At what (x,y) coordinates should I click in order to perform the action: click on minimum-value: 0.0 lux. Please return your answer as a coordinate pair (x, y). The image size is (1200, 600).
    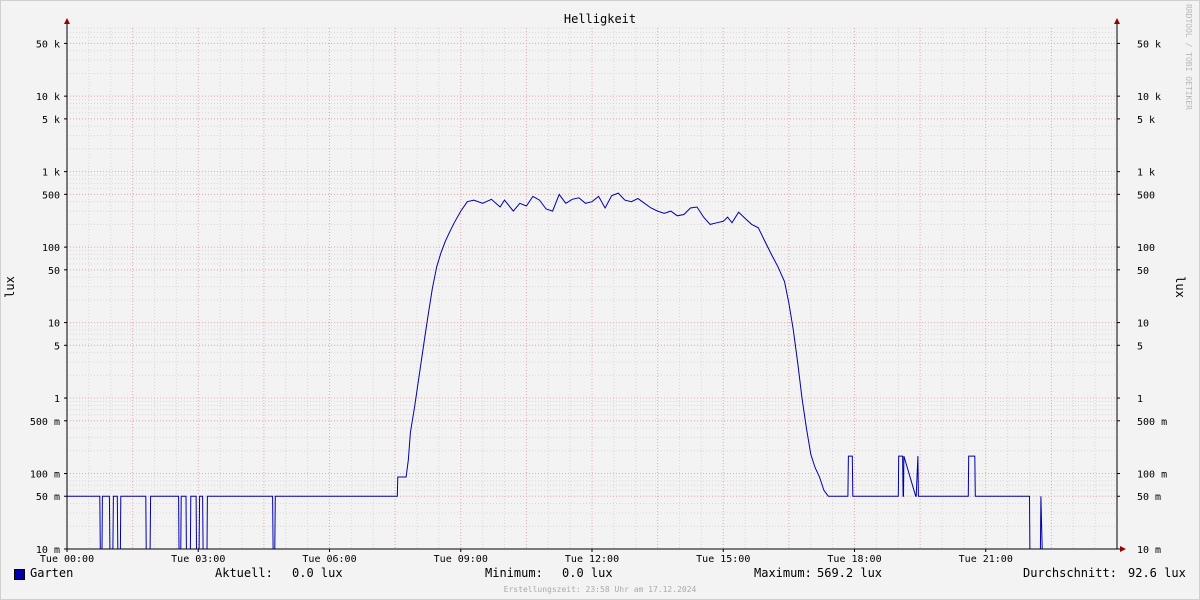
    Looking at the image, I should click on (587, 573).